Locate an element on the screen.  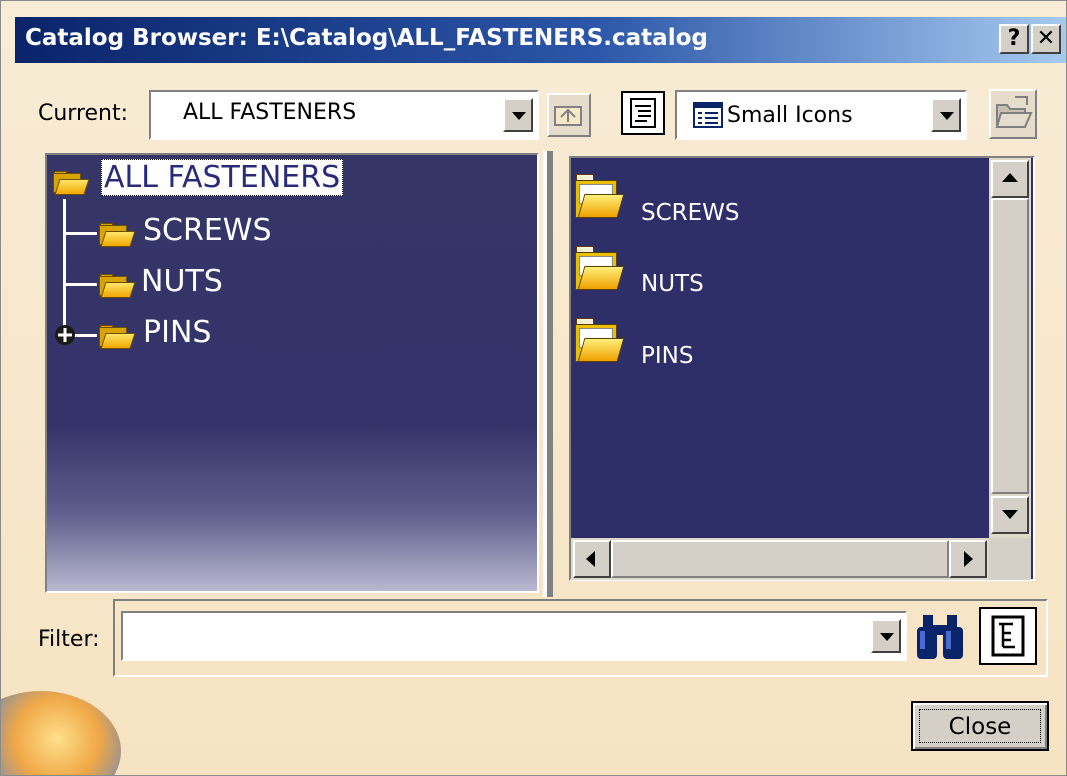
open-folder-icon is located at coordinates (1014, 112).